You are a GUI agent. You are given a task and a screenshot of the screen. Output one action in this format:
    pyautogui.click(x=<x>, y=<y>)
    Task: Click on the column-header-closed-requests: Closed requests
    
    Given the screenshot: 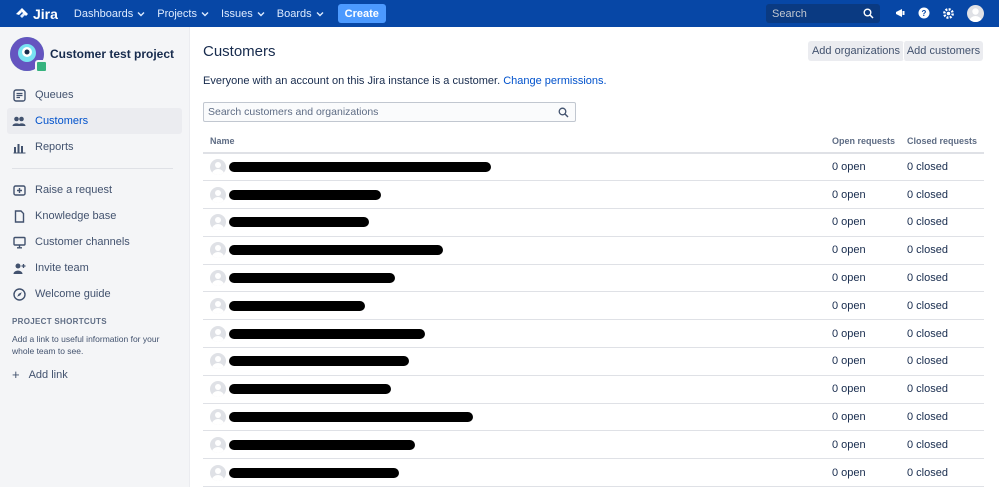 What is the action you would take?
    pyautogui.click(x=942, y=142)
    